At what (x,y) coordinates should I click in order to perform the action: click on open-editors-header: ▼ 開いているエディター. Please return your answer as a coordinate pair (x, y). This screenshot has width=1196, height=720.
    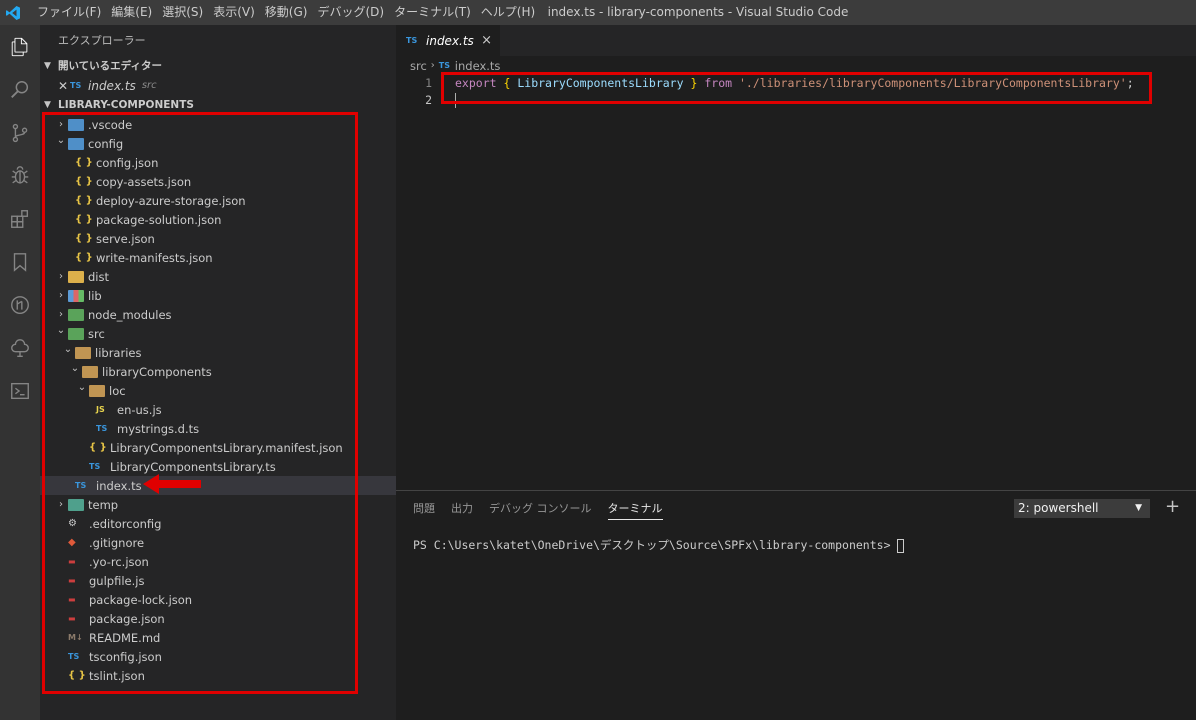
    Looking at the image, I should click on (218, 66).